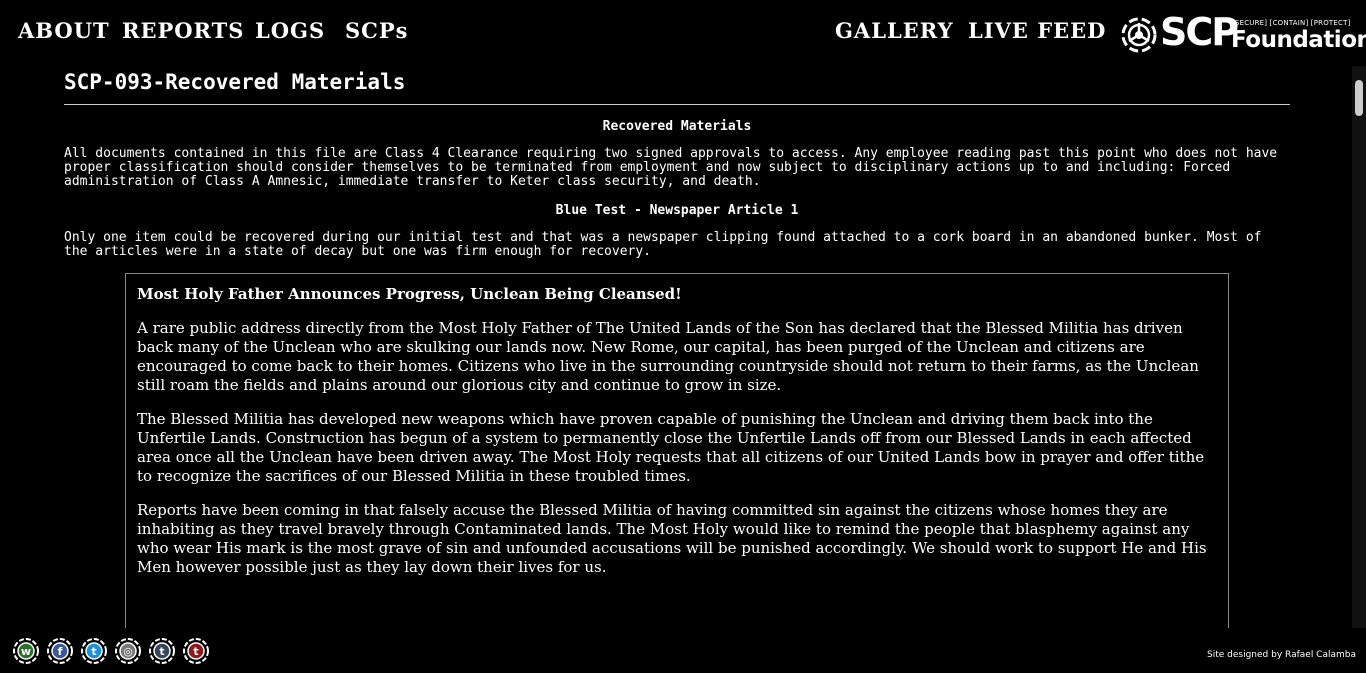 The width and height of the screenshot is (1366, 673). Describe the element at coordinates (677, 210) in the screenshot. I see `section-title-blue-test: Blue Test - Newspaper Article 1` at that location.